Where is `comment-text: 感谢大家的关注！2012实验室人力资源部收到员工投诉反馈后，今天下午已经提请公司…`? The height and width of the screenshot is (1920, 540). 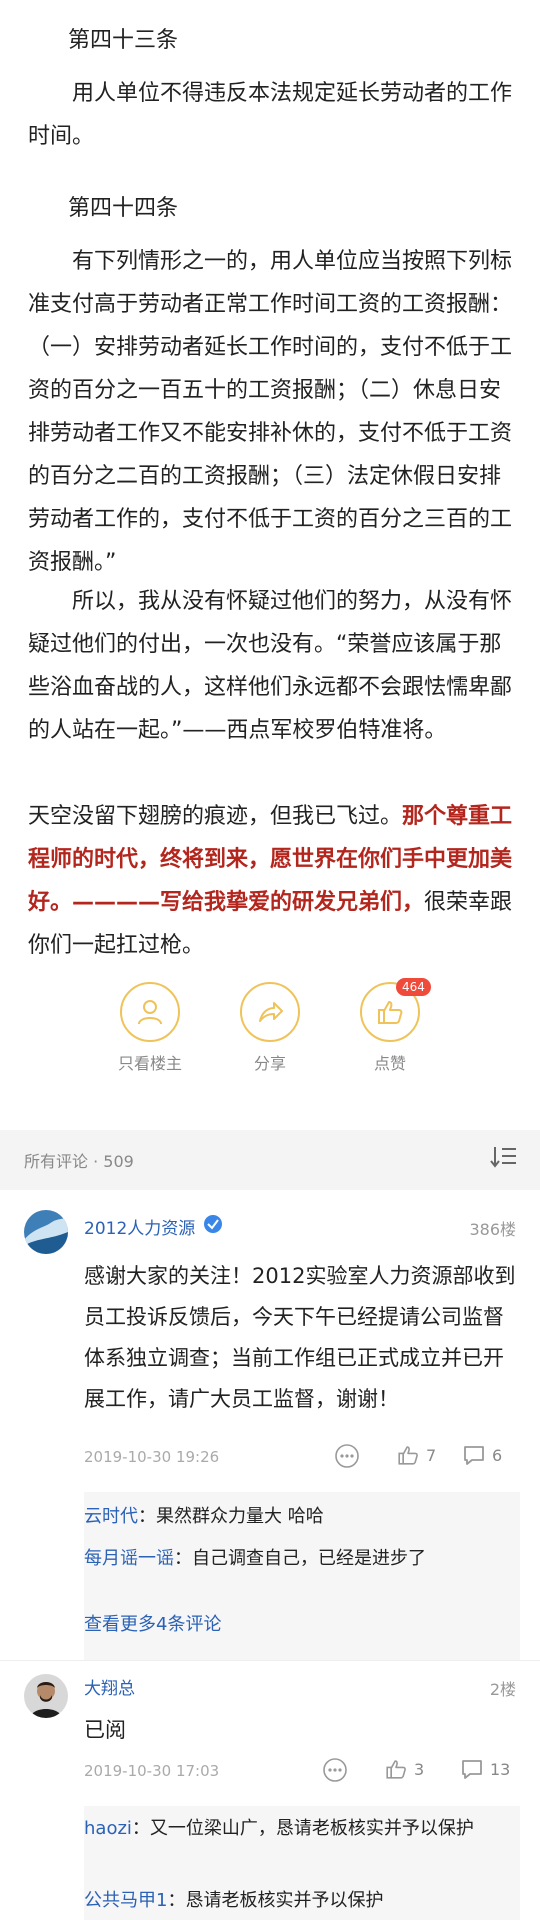
comment-text: 感谢大家的关注！2012实验室人力资源部收到员工投诉反馈后，今天下午已经提请公司… is located at coordinates (300, 1337).